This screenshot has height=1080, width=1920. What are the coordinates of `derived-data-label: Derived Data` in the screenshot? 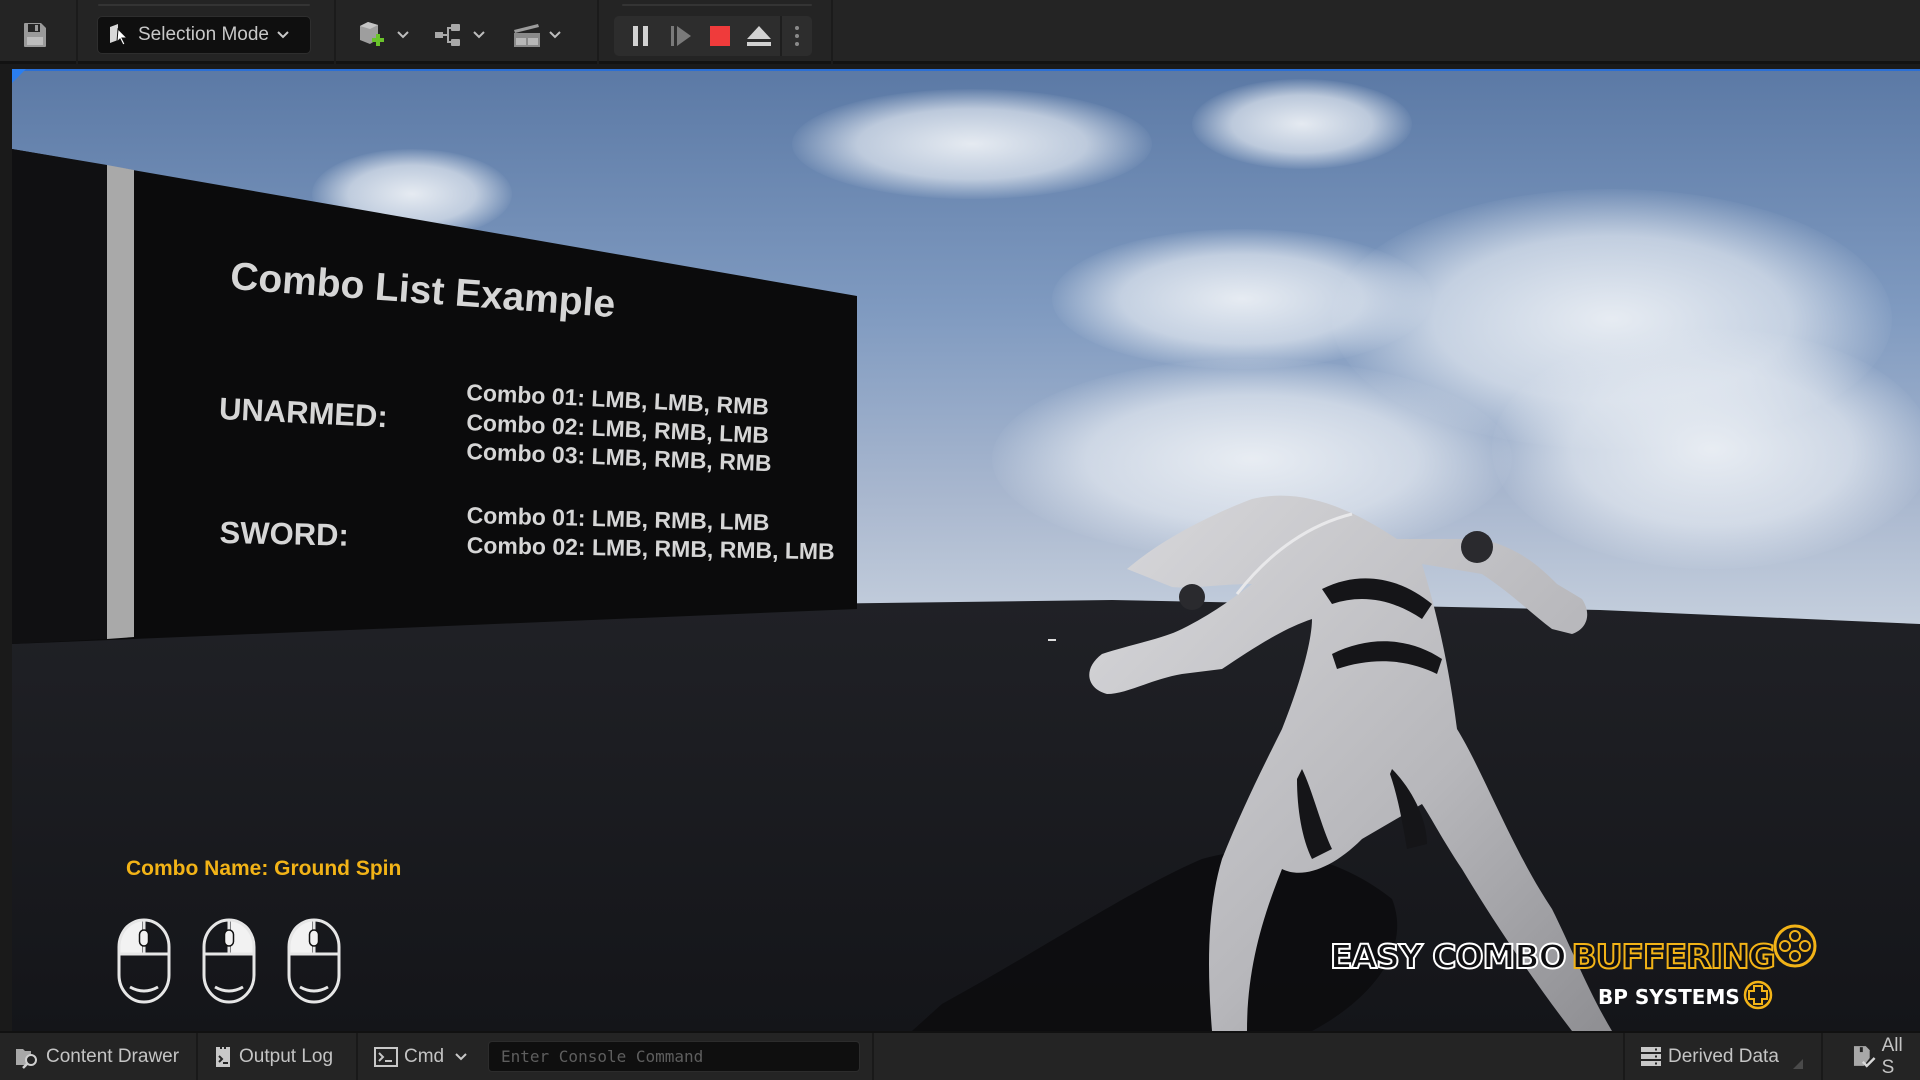 It's located at (1723, 1056).